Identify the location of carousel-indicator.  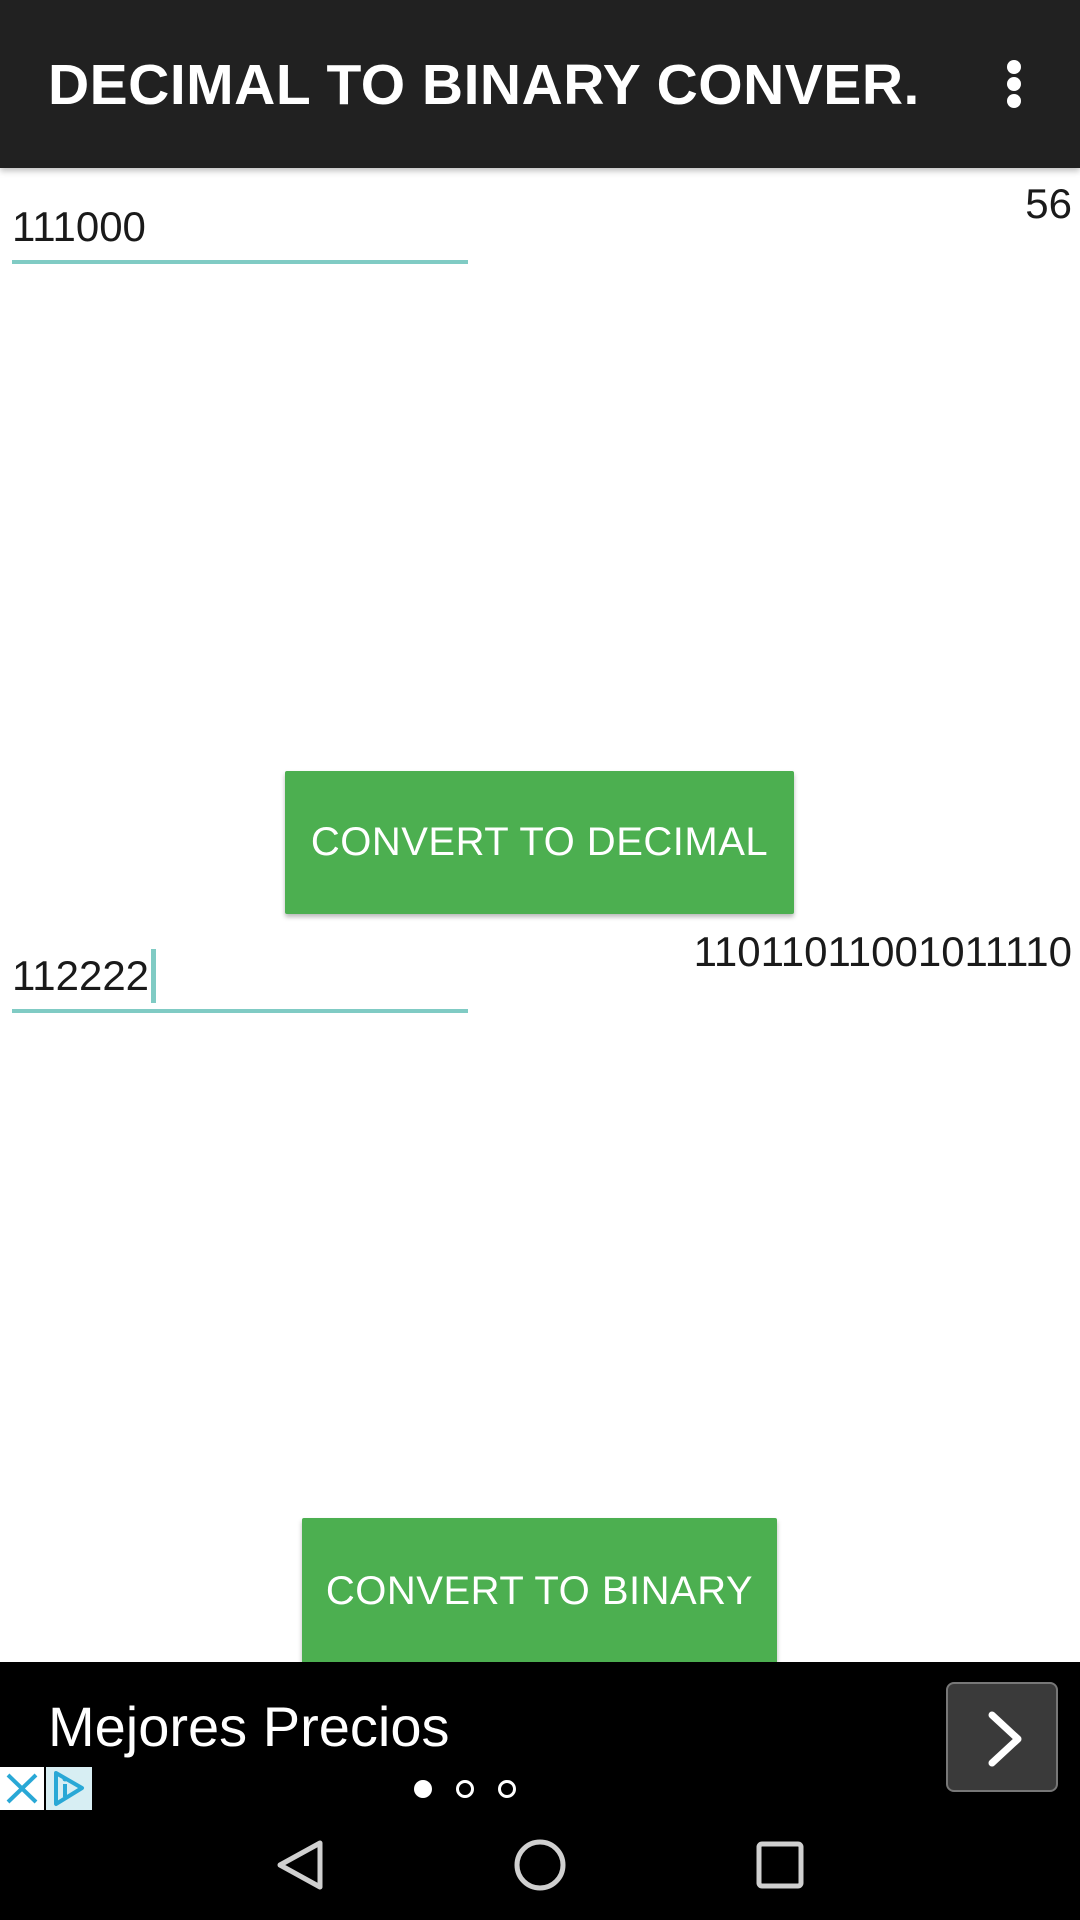
(469, 1790).